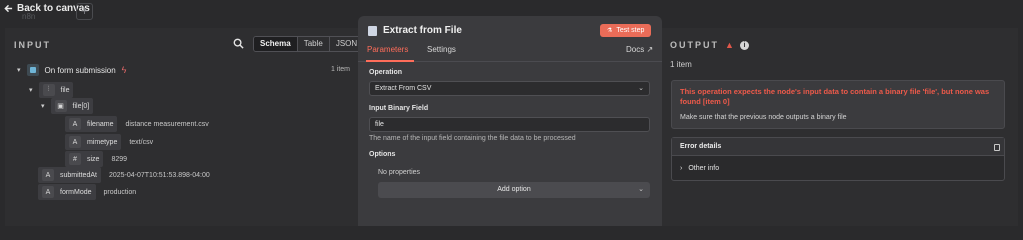  What do you see at coordinates (403, 88) in the screenshot?
I see `operation-value: Extract From CSV` at bounding box center [403, 88].